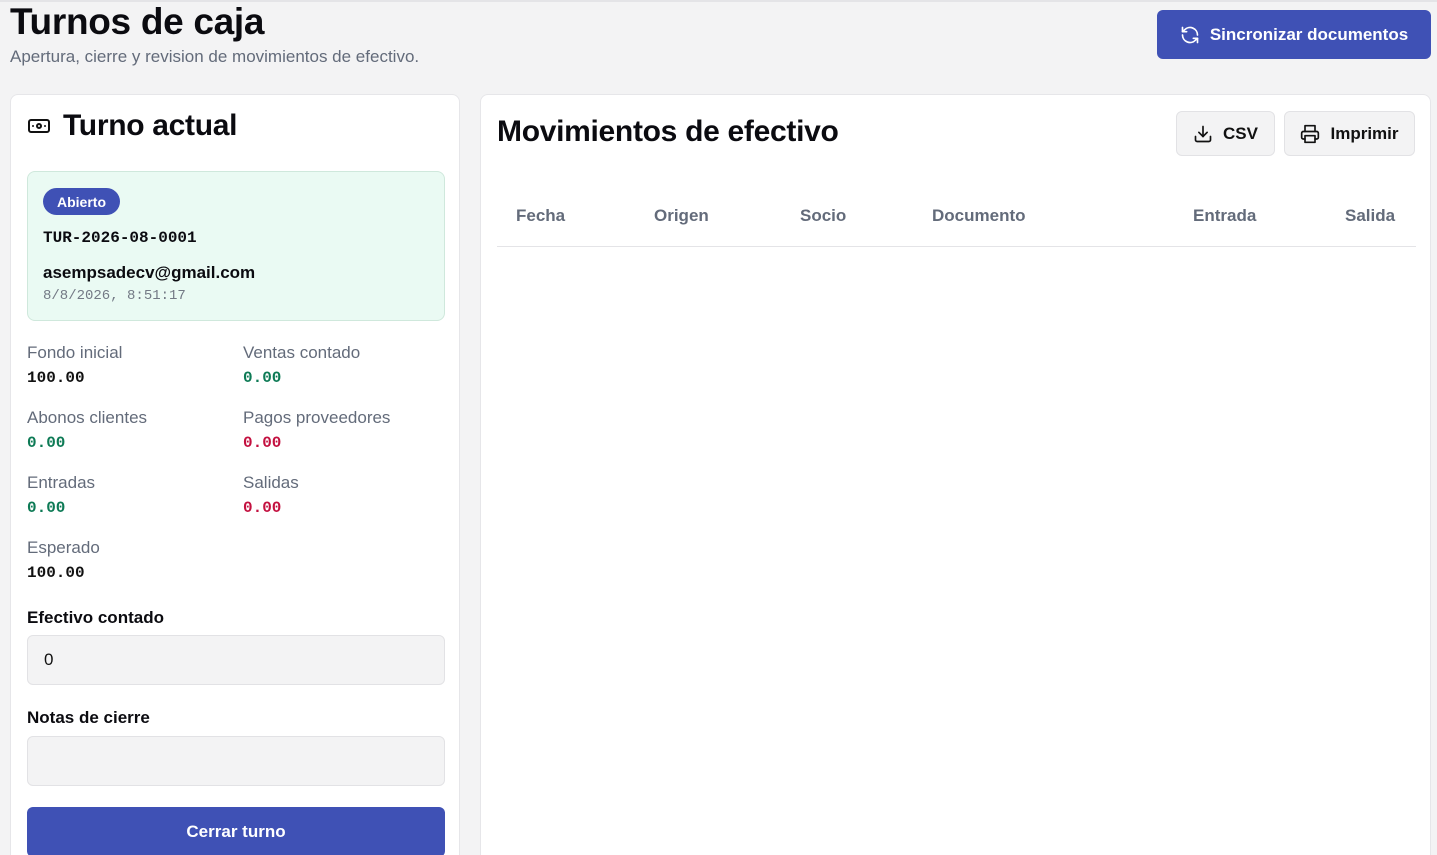 This screenshot has height=855, width=1437. What do you see at coordinates (87, 417) in the screenshot?
I see `stat-label: Abonos clientes` at bounding box center [87, 417].